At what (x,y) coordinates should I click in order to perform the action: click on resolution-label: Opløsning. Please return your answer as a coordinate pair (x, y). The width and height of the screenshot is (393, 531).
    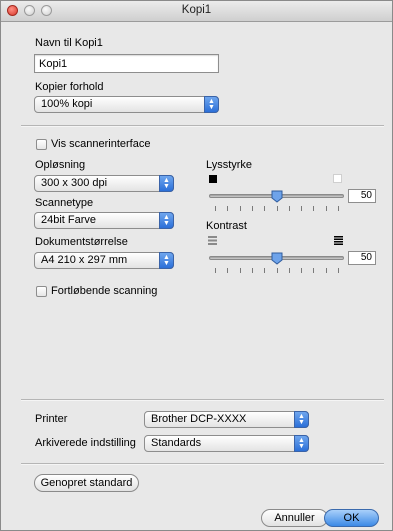
    Looking at the image, I should click on (60, 165).